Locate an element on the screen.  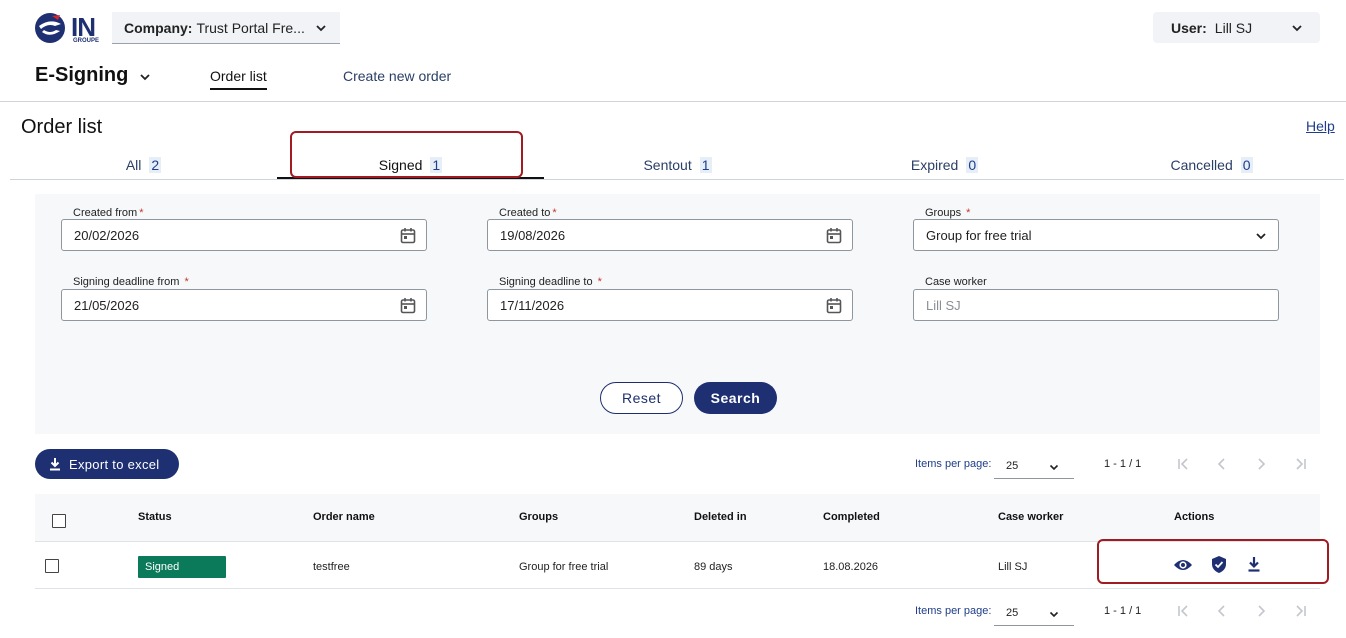
created-to-label: Created to * is located at coordinates (528, 213).